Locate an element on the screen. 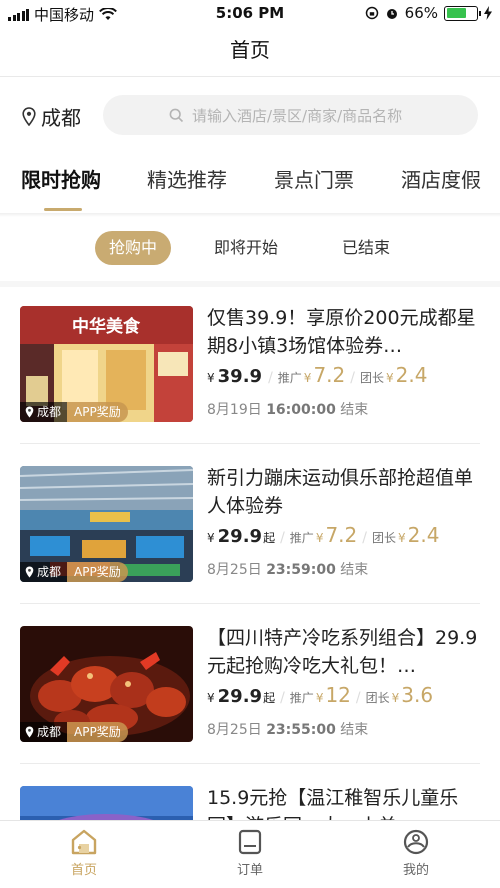 The width and height of the screenshot is (500, 888). end-time: 8月19日 16:00:00 结束 is located at coordinates (288, 410).